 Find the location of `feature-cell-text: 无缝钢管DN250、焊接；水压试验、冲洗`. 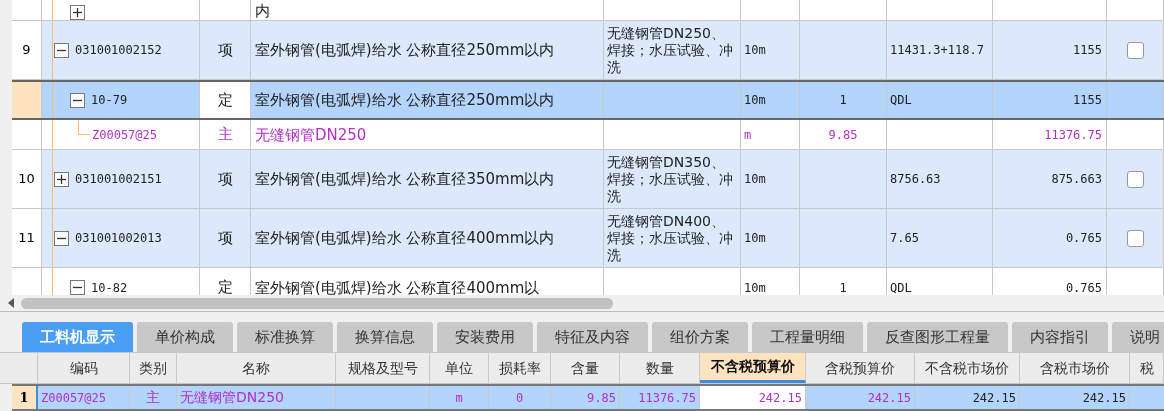

feature-cell-text: 无缝钢管DN250、焊接；水压试验、冲洗 is located at coordinates (670, 50).